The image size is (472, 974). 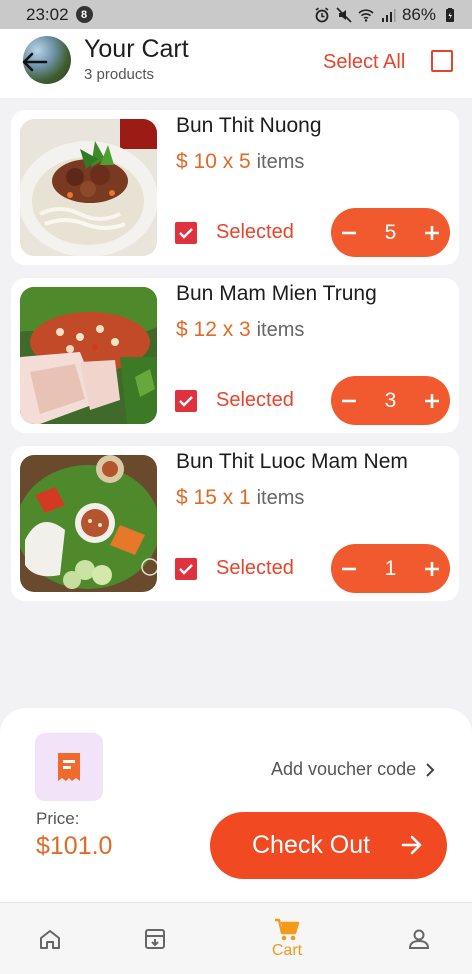 What do you see at coordinates (213, 497) in the screenshot?
I see `item-price-value: $ 15 x 1` at bounding box center [213, 497].